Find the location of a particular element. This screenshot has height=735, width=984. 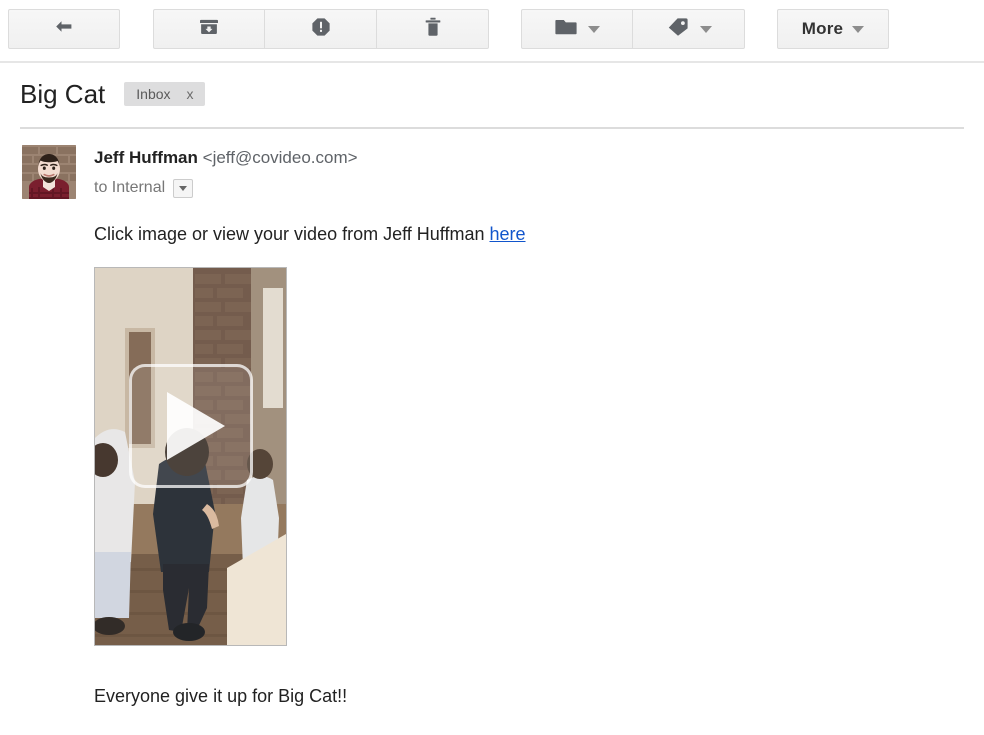

archive-button is located at coordinates (209, 29).